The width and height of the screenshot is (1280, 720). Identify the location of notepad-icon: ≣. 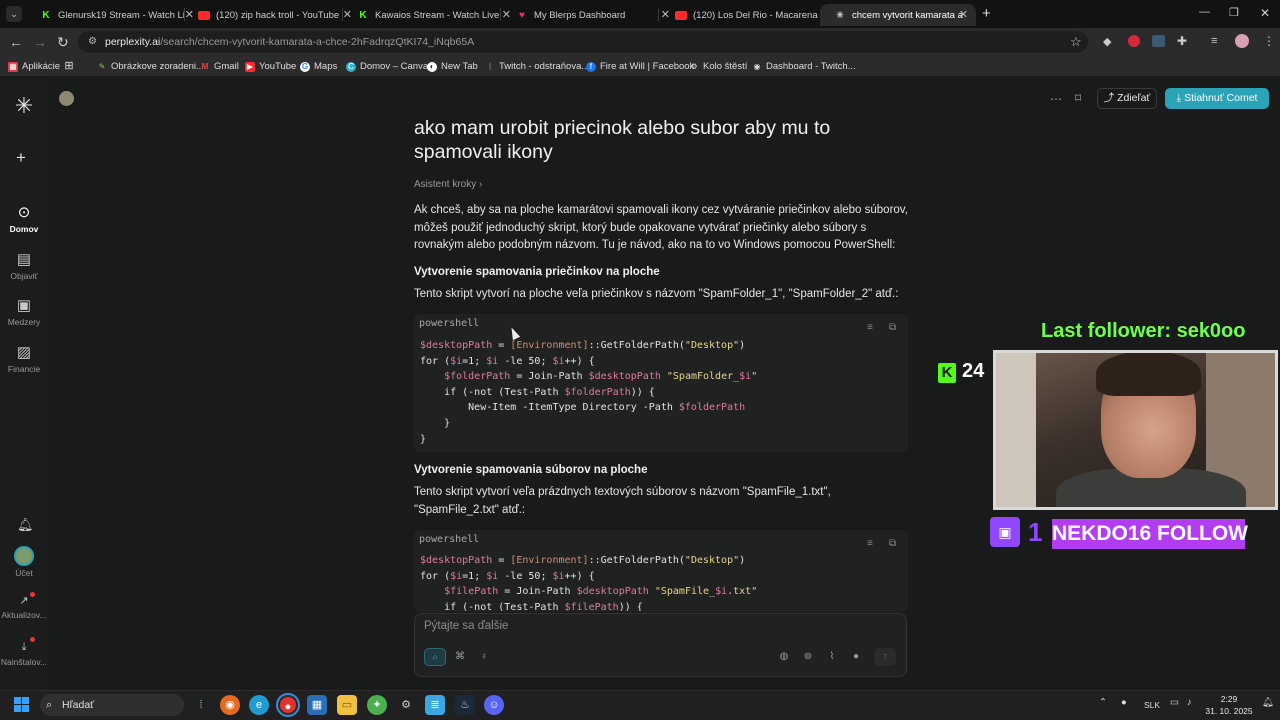
(435, 705).